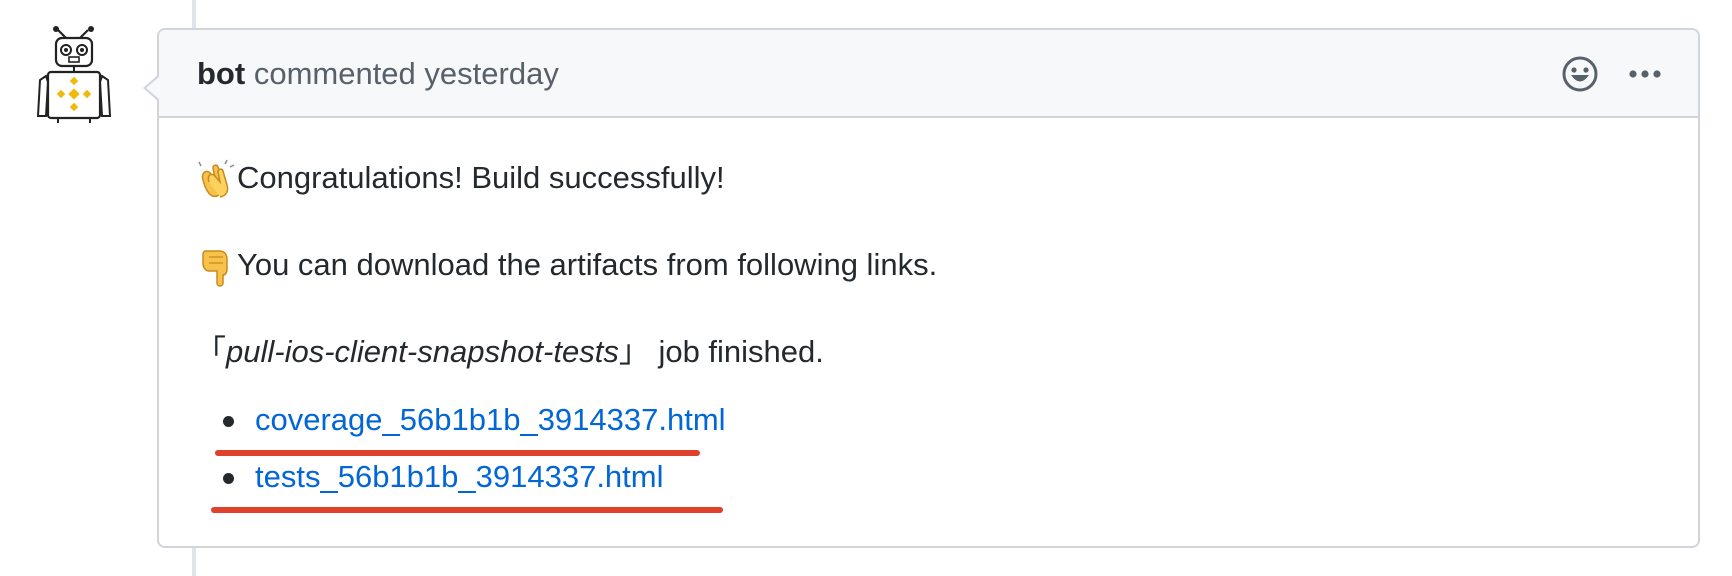 The image size is (1732, 576). What do you see at coordinates (334, 73) in the screenshot?
I see `comment-action: commented` at bounding box center [334, 73].